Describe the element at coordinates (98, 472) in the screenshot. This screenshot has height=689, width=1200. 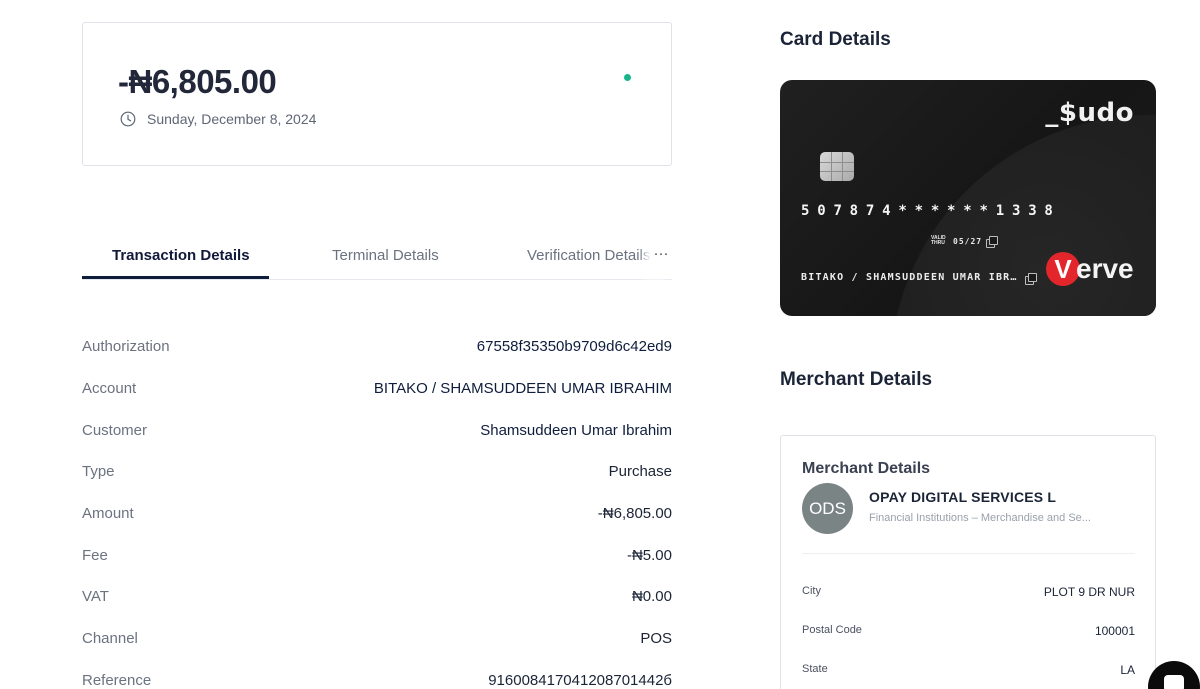
I see `detail-label: Type` at that location.